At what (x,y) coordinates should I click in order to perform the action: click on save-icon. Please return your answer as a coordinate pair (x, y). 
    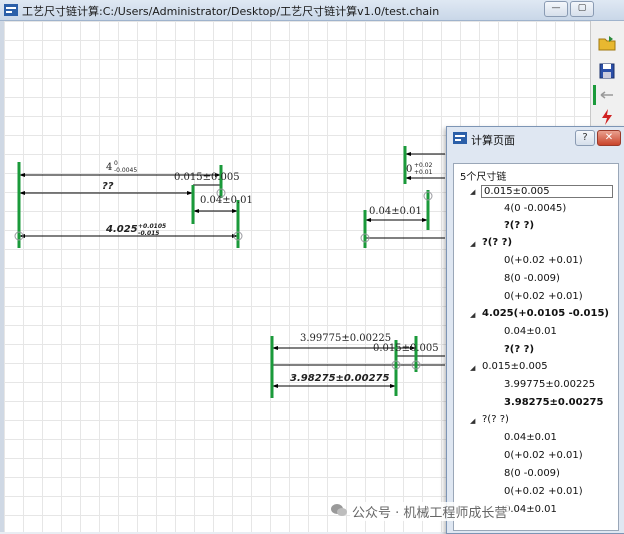
    Looking at the image, I should click on (607, 71).